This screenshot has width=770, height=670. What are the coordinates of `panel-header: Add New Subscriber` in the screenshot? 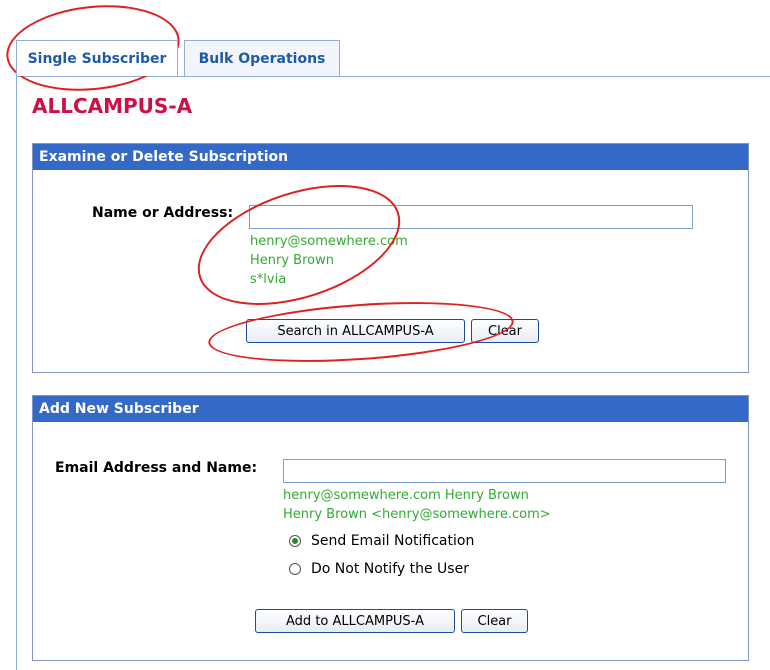 It's located at (390, 409).